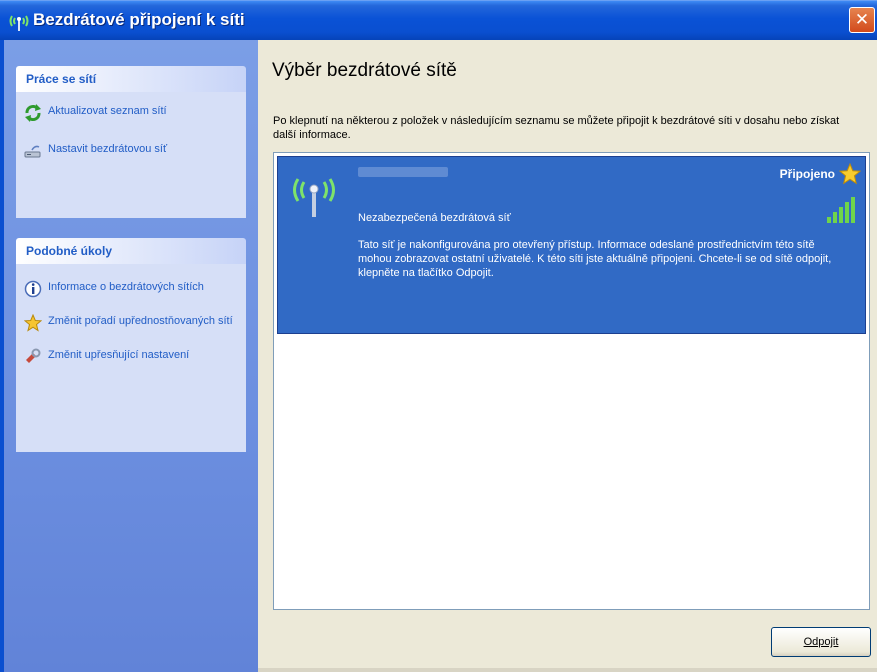  Describe the element at coordinates (32, 151) in the screenshot. I see `wireless-setup-icon` at that location.